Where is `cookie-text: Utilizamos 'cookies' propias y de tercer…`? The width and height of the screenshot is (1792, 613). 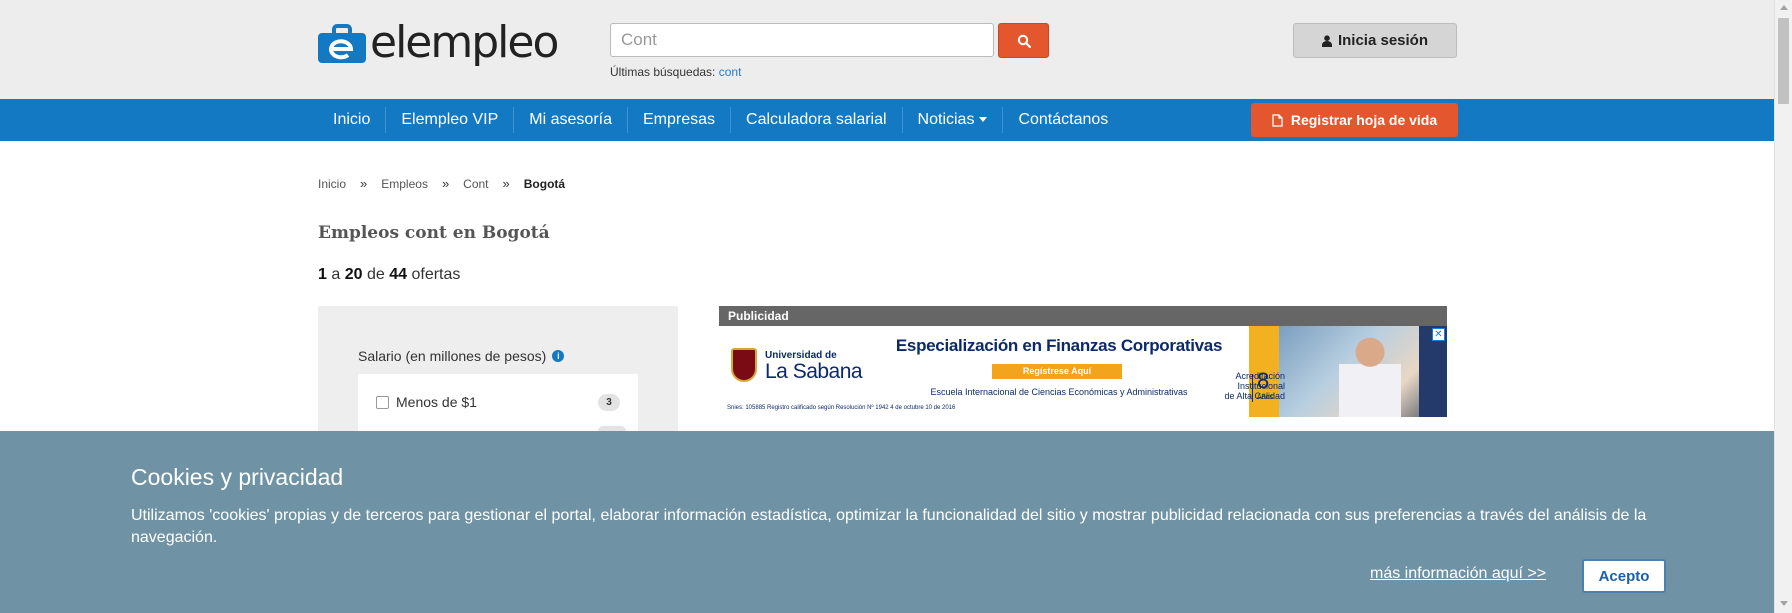 cookie-text: Utilizamos 'cookies' propias y de tercer… is located at coordinates (889, 526).